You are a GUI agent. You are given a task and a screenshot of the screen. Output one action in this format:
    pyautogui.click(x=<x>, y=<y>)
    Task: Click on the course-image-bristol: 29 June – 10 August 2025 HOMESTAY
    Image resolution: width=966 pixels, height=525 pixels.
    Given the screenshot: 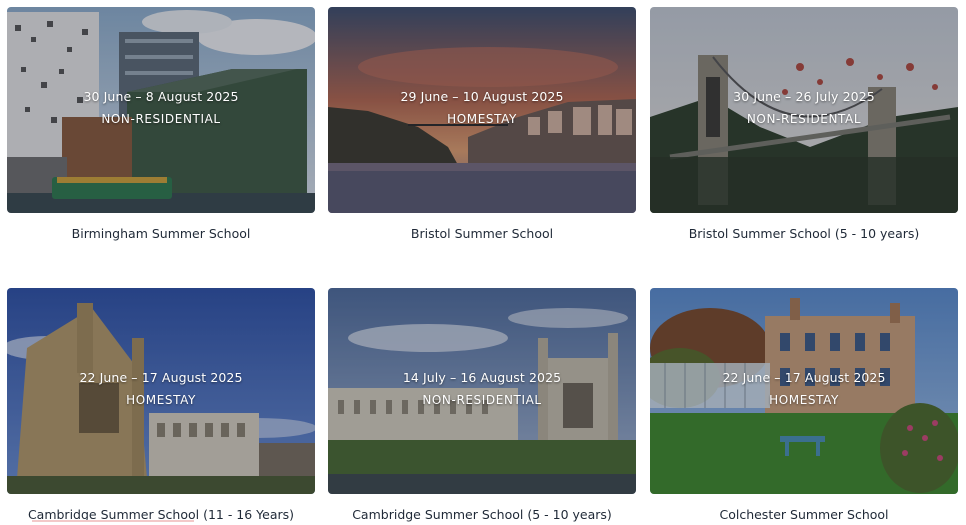 What is the action you would take?
    pyautogui.click(x=482, y=110)
    